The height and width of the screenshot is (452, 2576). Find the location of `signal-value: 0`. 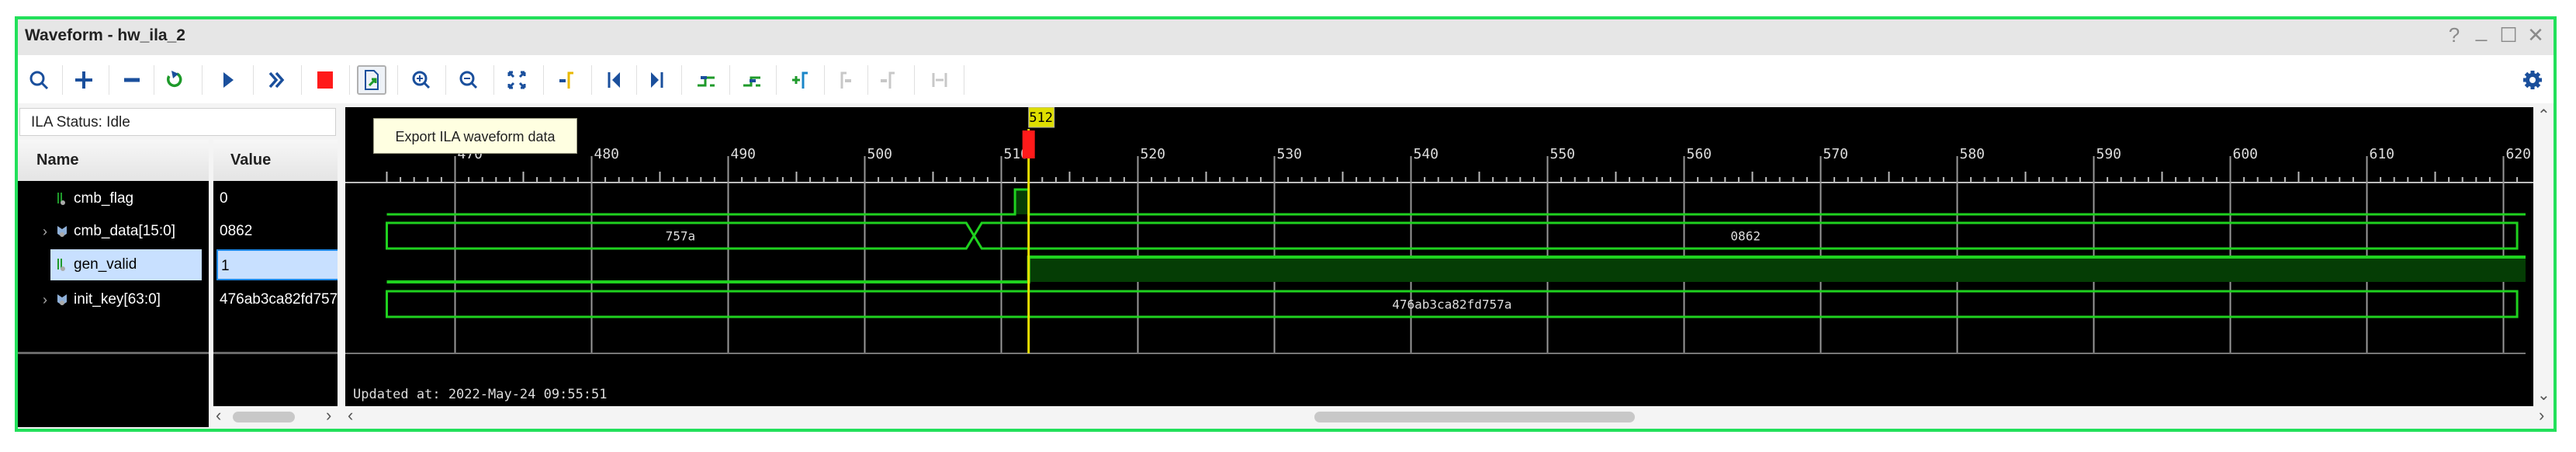

signal-value: 0 is located at coordinates (275, 198).